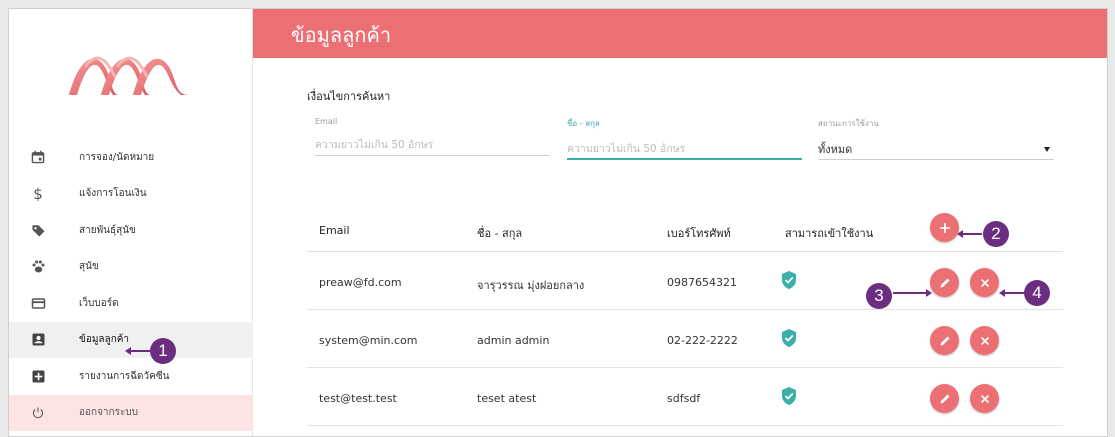 This screenshot has width=1115, height=437. What do you see at coordinates (829, 233) in the screenshot?
I see `column-header-access: สามารถเข้าใช้งาน` at bounding box center [829, 233].